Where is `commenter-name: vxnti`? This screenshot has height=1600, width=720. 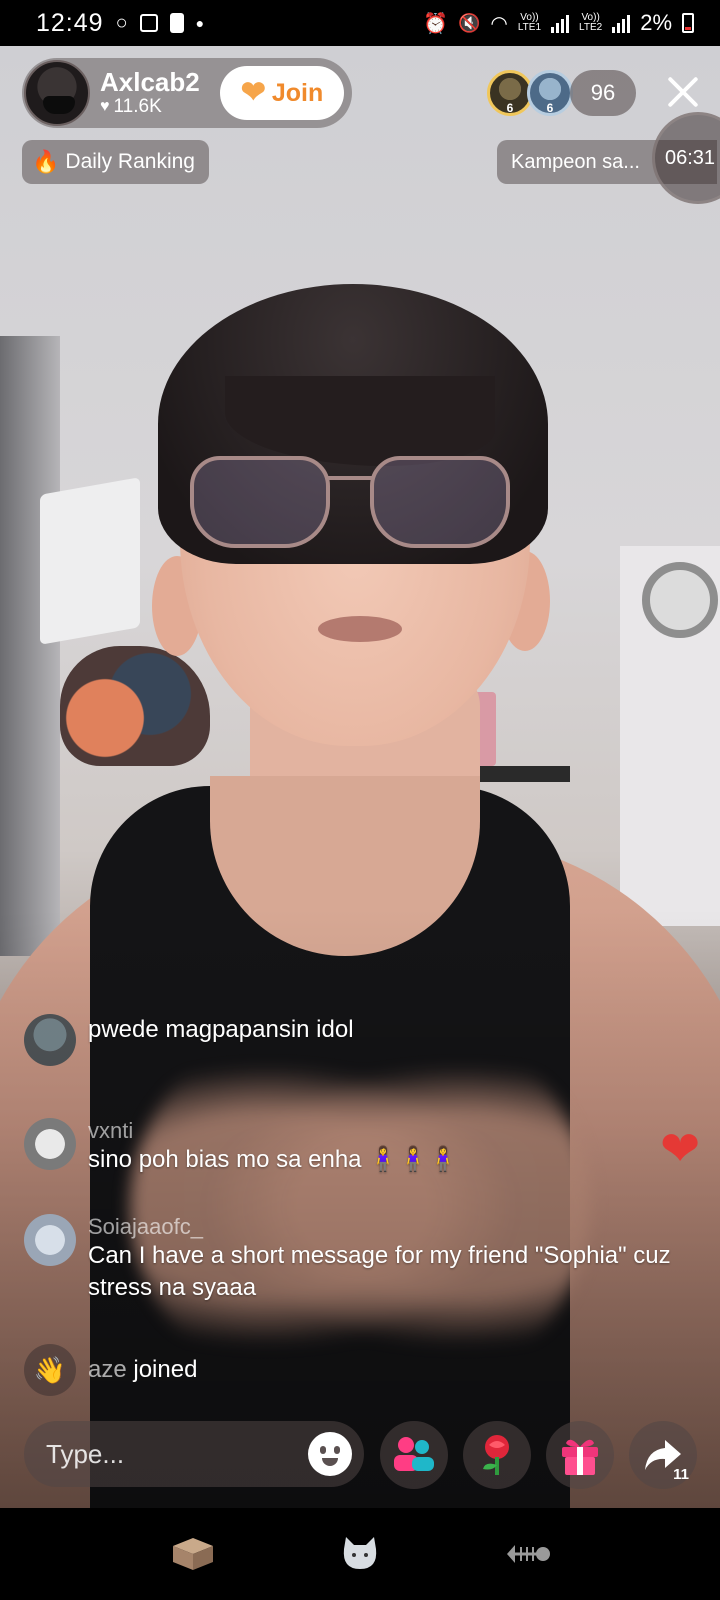
commenter-name: vxnti is located at coordinates (111, 1130).